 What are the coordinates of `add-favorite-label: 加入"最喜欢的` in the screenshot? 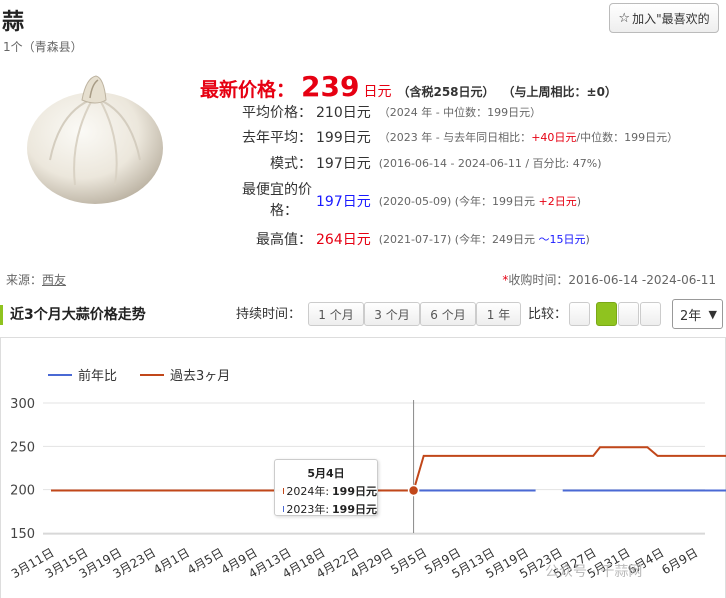 It's located at (671, 18).